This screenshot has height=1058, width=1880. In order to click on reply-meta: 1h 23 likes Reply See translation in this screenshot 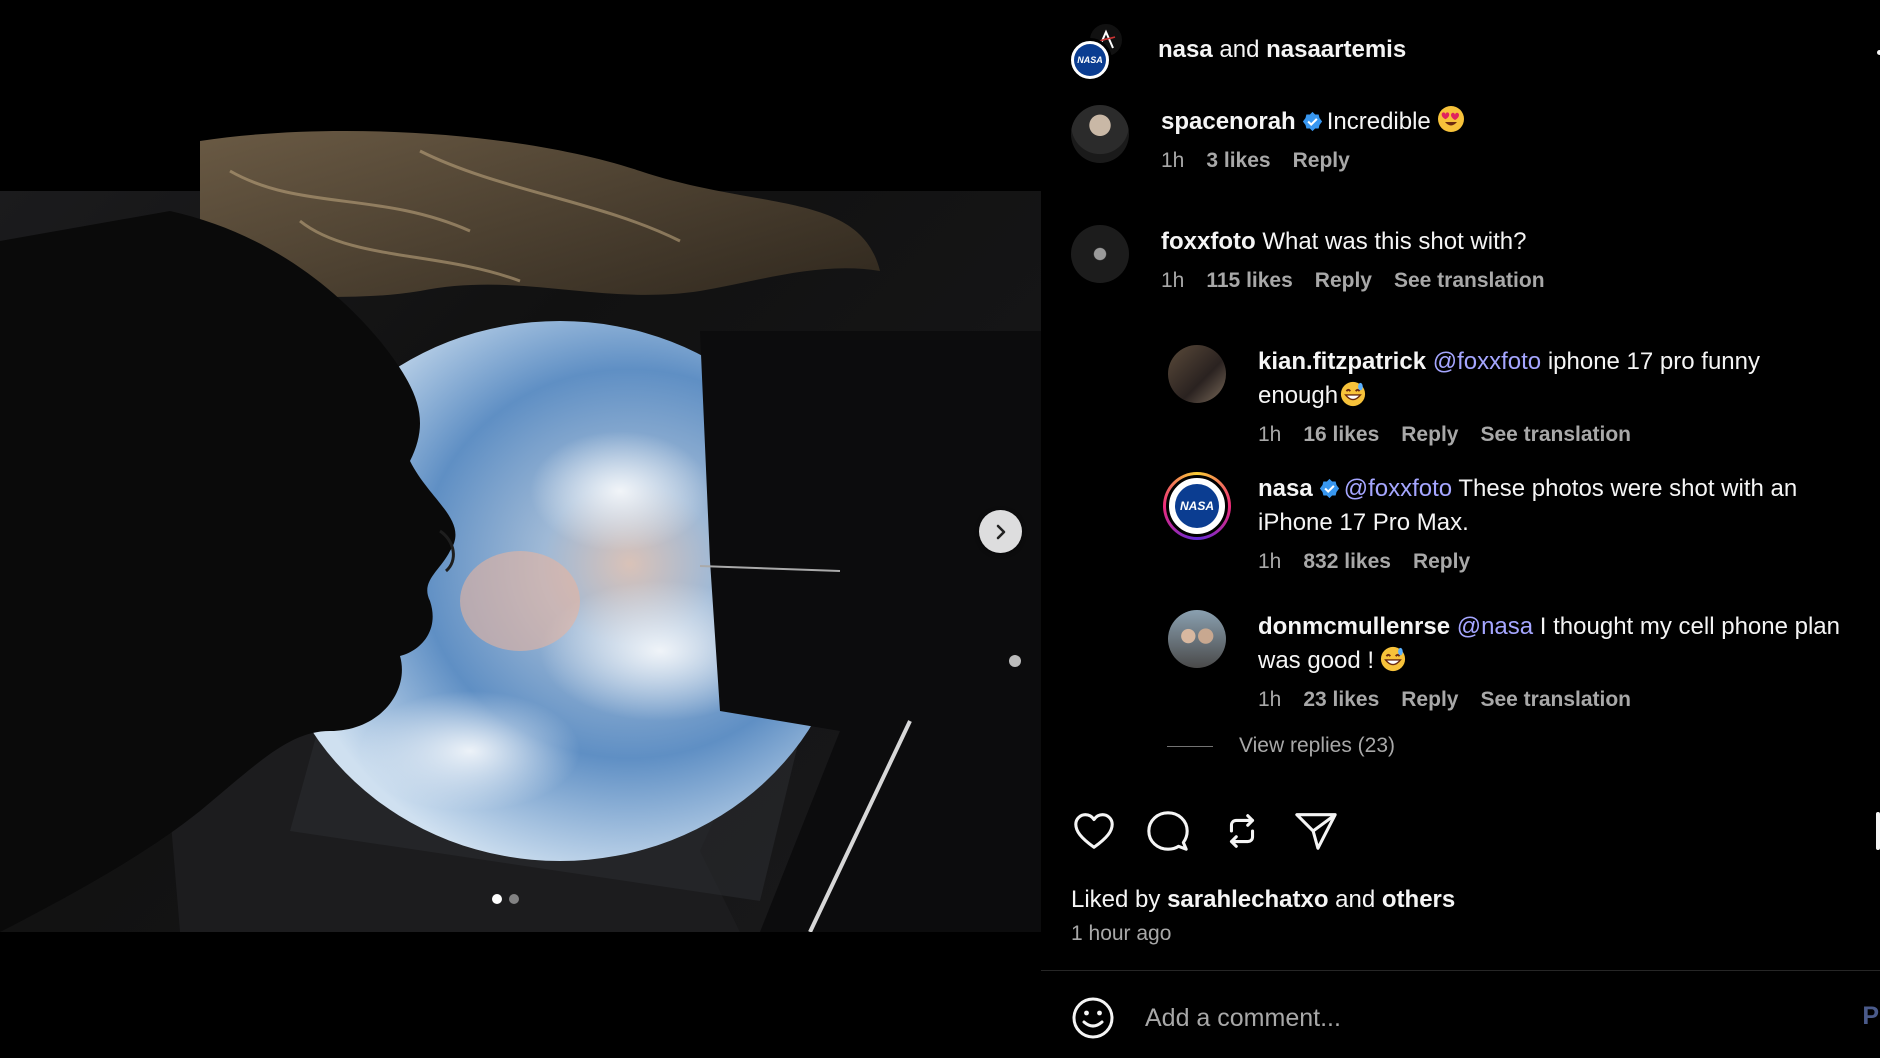, I will do `click(1549, 700)`.